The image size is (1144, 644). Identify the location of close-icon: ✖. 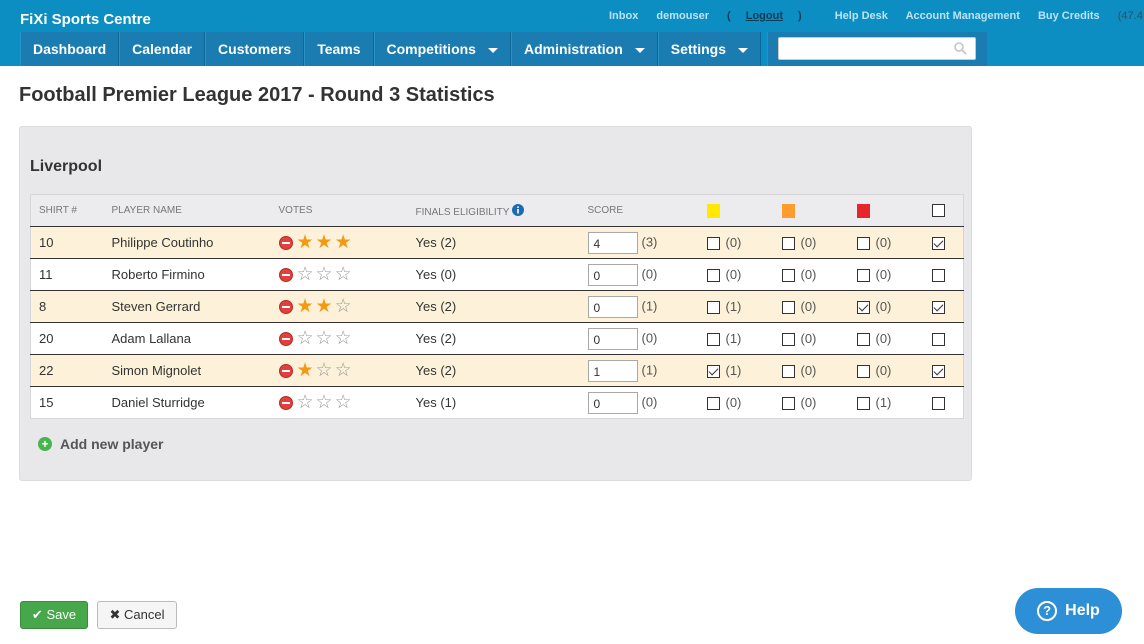
(115, 614).